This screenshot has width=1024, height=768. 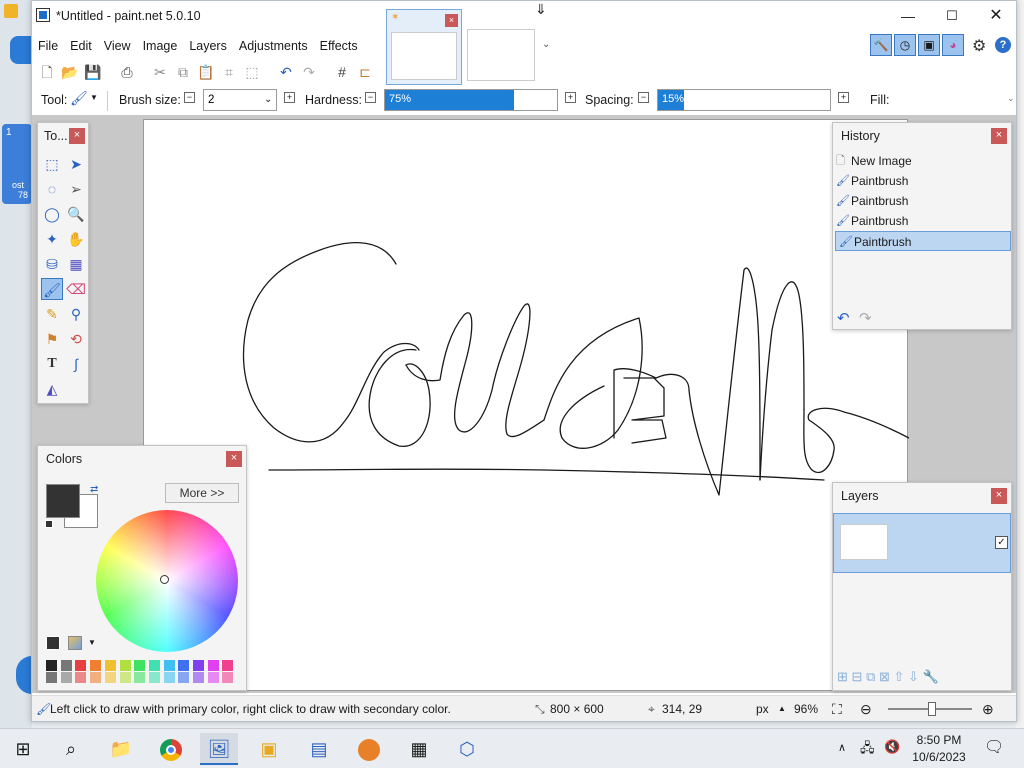 What do you see at coordinates (908, 16) in the screenshot?
I see `minimize-button: —` at bounding box center [908, 16].